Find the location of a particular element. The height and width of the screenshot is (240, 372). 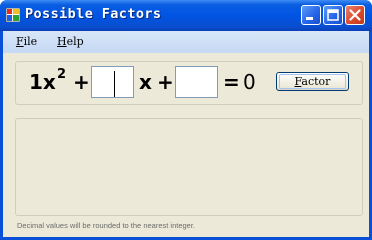

b-coefficient-input is located at coordinates (112, 82).